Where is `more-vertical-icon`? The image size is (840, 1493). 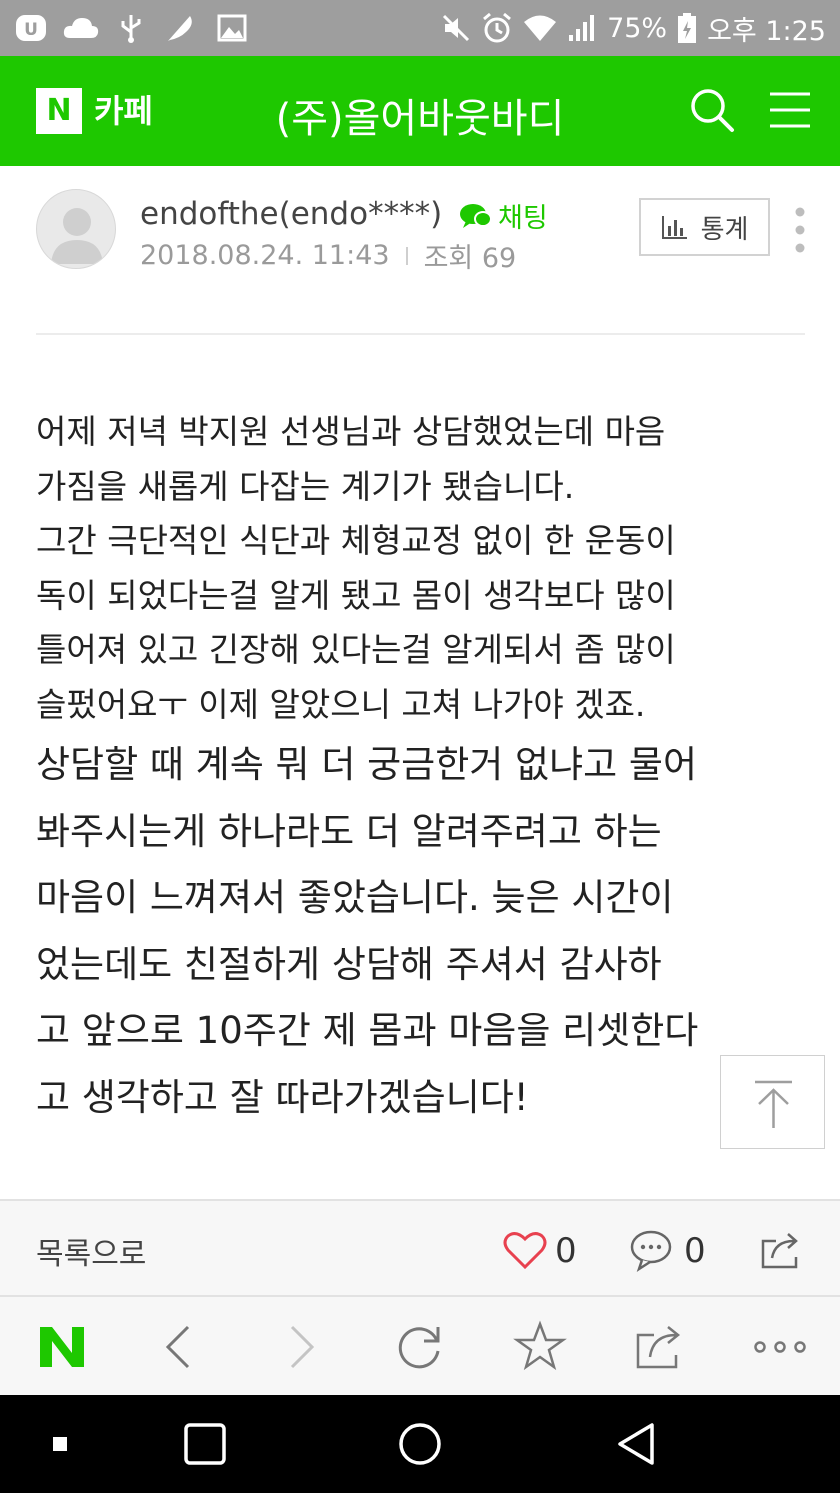
more-vertical-icon is located at coordinates (800, 230).